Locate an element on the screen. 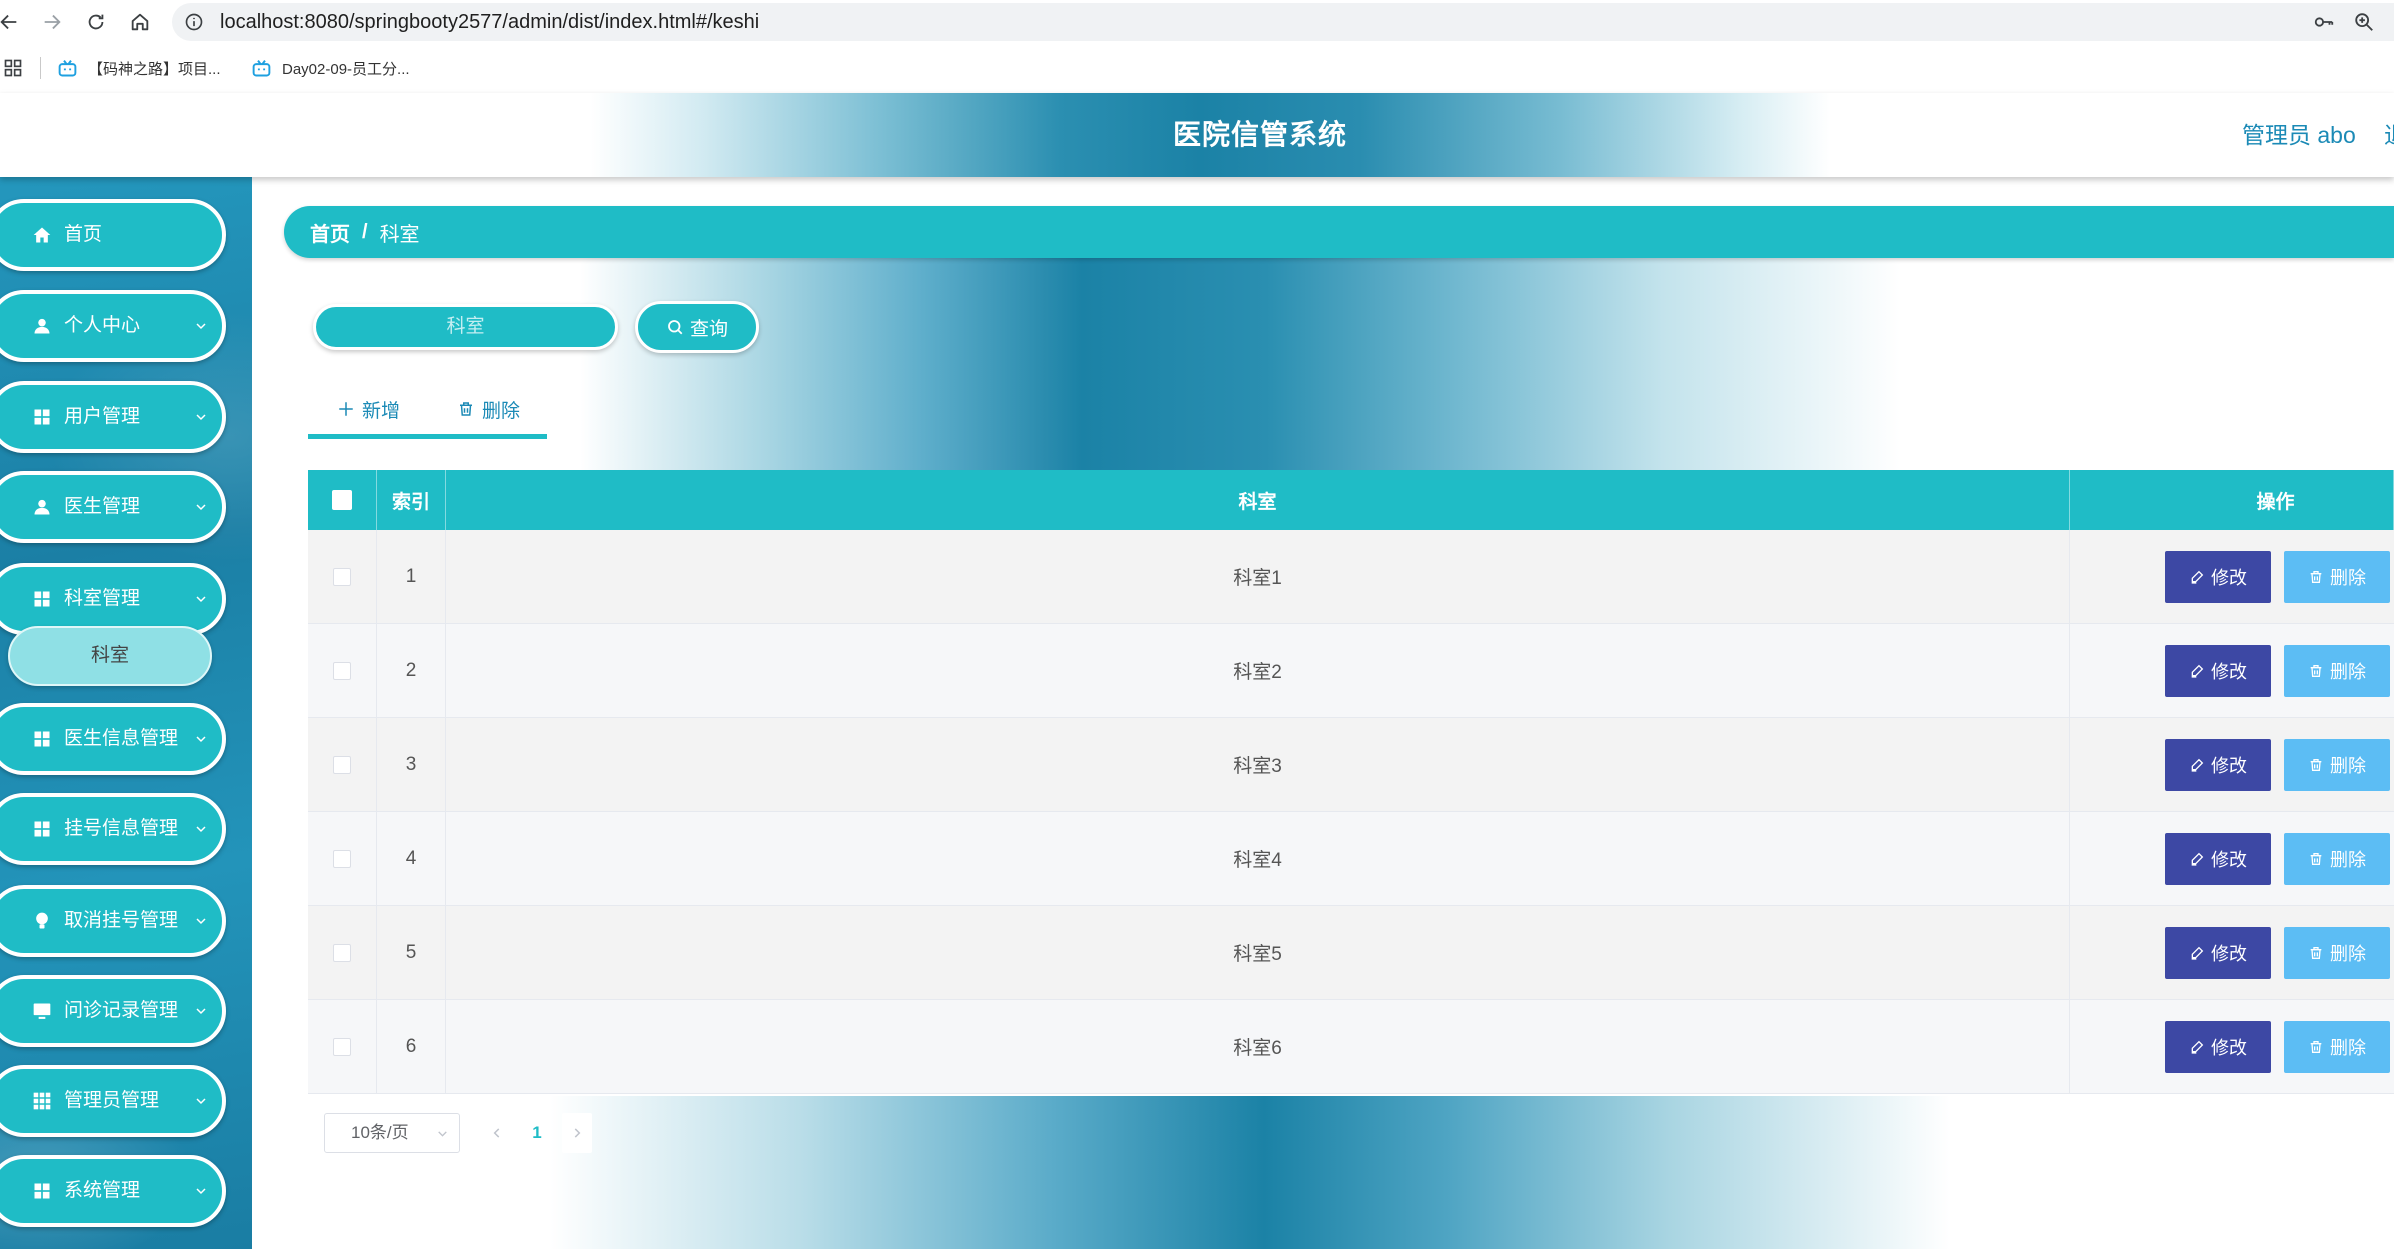 This screenshot has width=2394, height=1249. arrow-left-icon is located at coordinates (8, 22).